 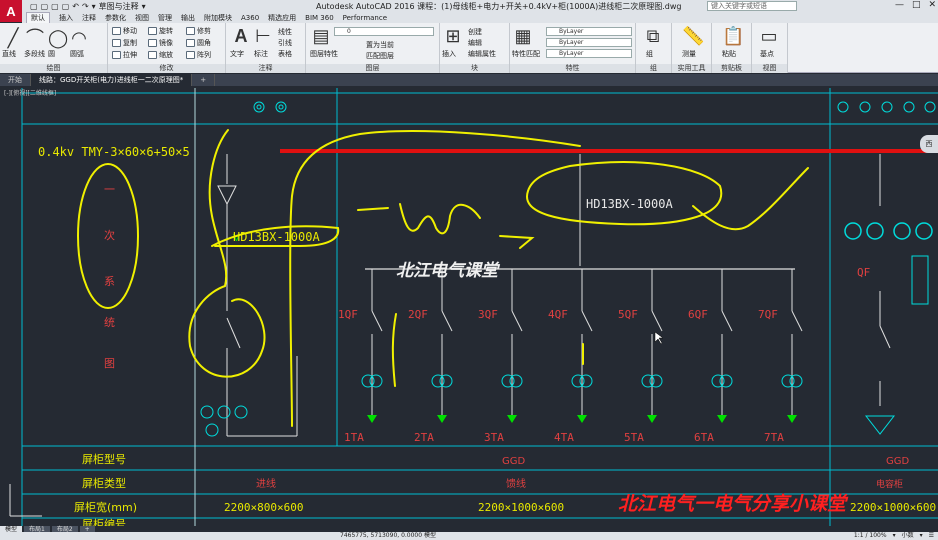 What do you see at coordinates (124, 55) in the screenshot?
I see `tool-stretch: 拉伸` at bounding box center [124, 55].